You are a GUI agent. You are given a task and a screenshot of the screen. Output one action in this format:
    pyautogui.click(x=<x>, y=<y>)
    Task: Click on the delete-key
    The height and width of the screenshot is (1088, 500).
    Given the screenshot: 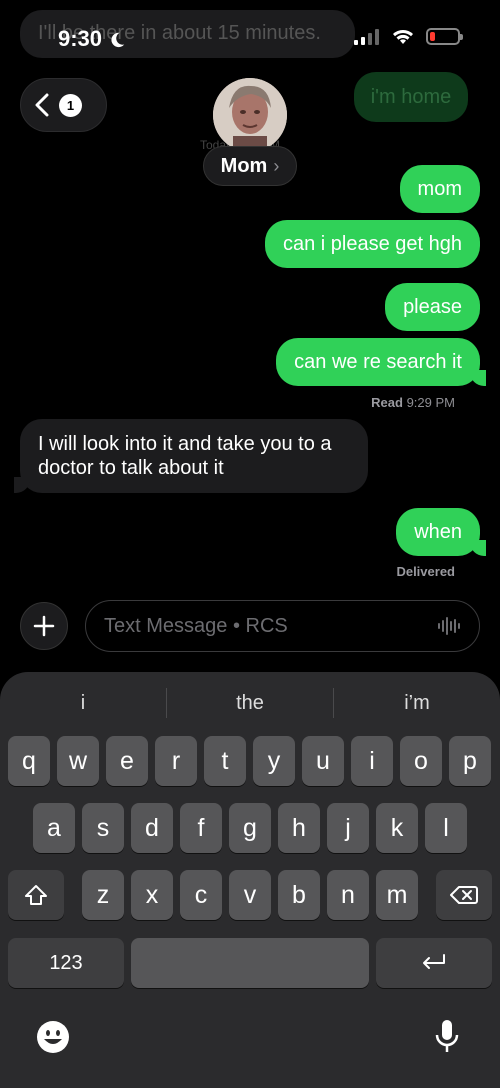 What is the action you would take?
    pyautogui.click(x=464, y=895)
    